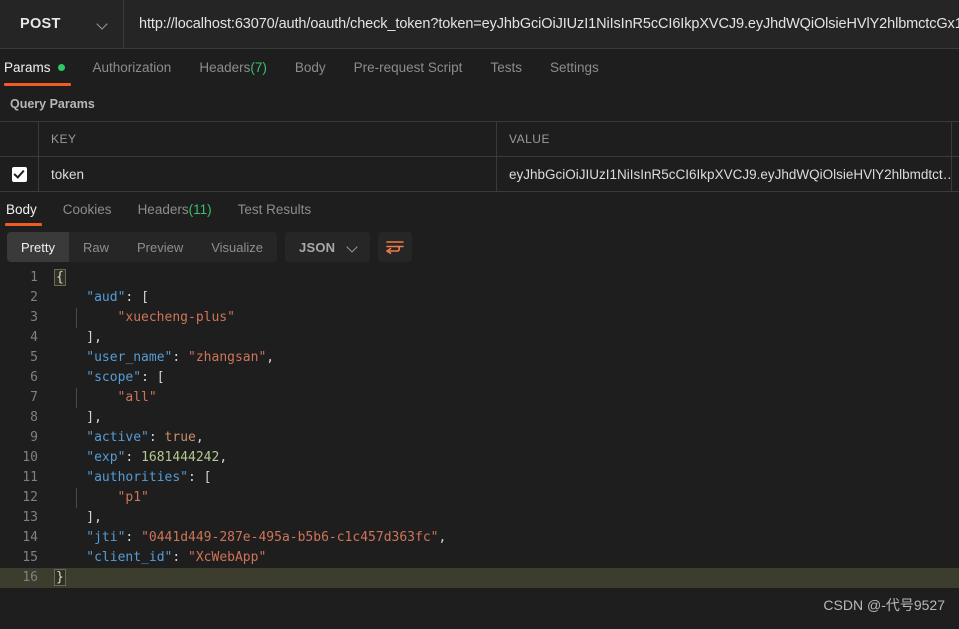 This screenshot has height=629, width=959. Describe the element at coordinates (317, 247) in the screenshot. I see `response-language-label: JSON` at that location.